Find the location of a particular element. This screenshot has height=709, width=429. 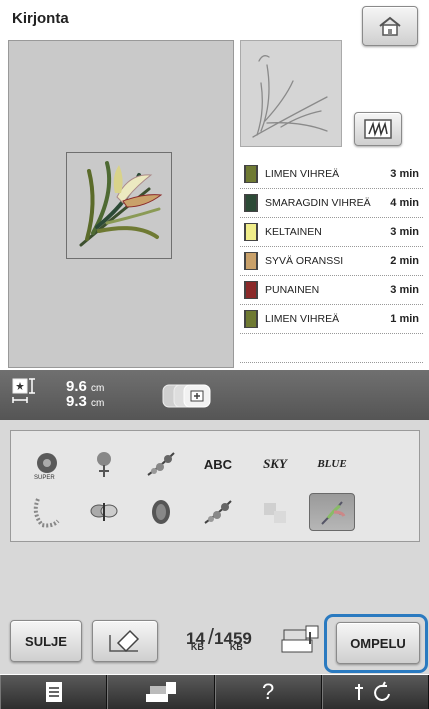

pattern-tile-label: SKY is located at coordinates (275, 463).